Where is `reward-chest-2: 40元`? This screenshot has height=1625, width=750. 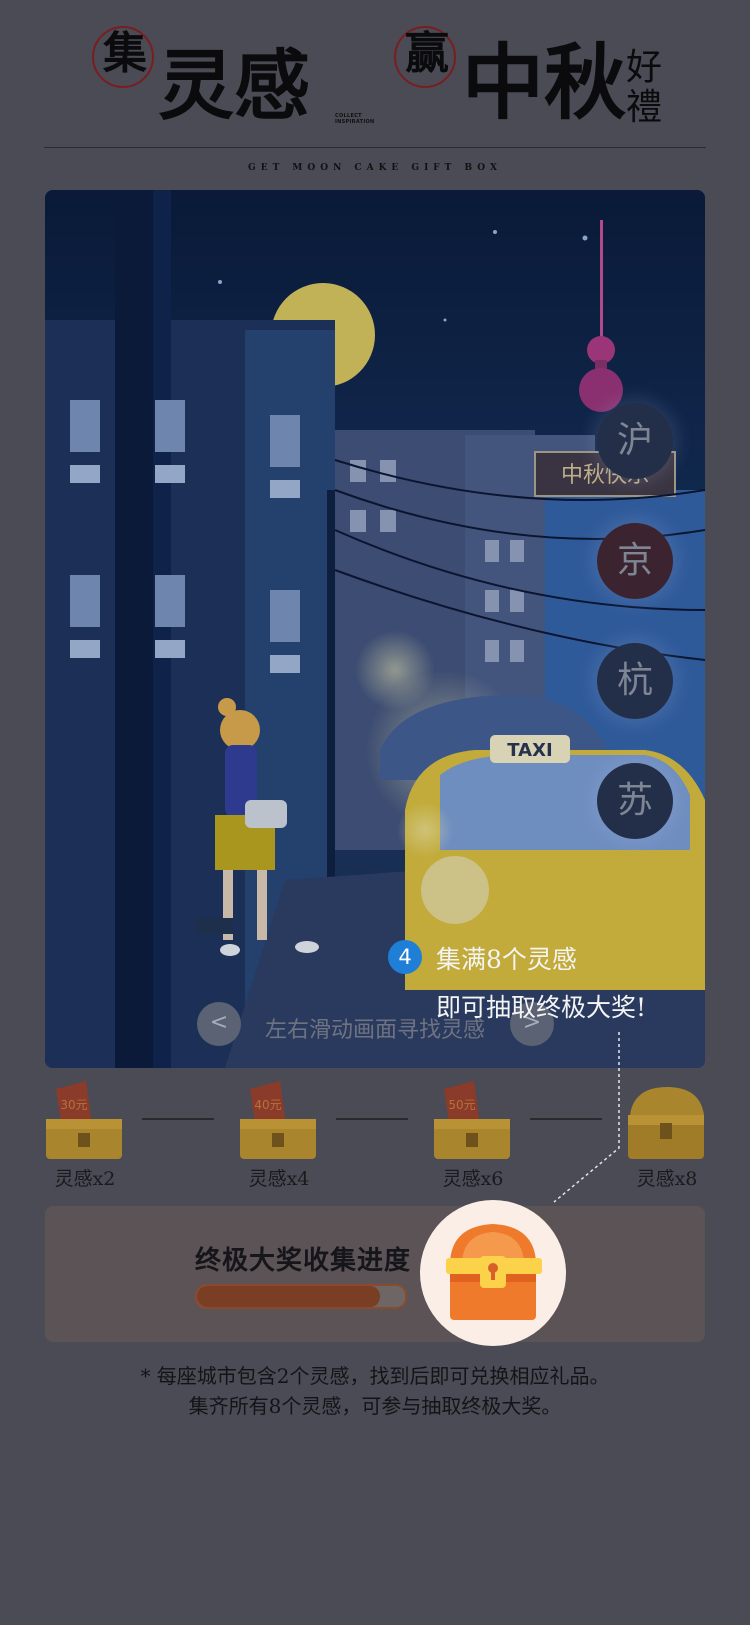 reward-chest-2: 40元 is located at coordinates (279, 1120).